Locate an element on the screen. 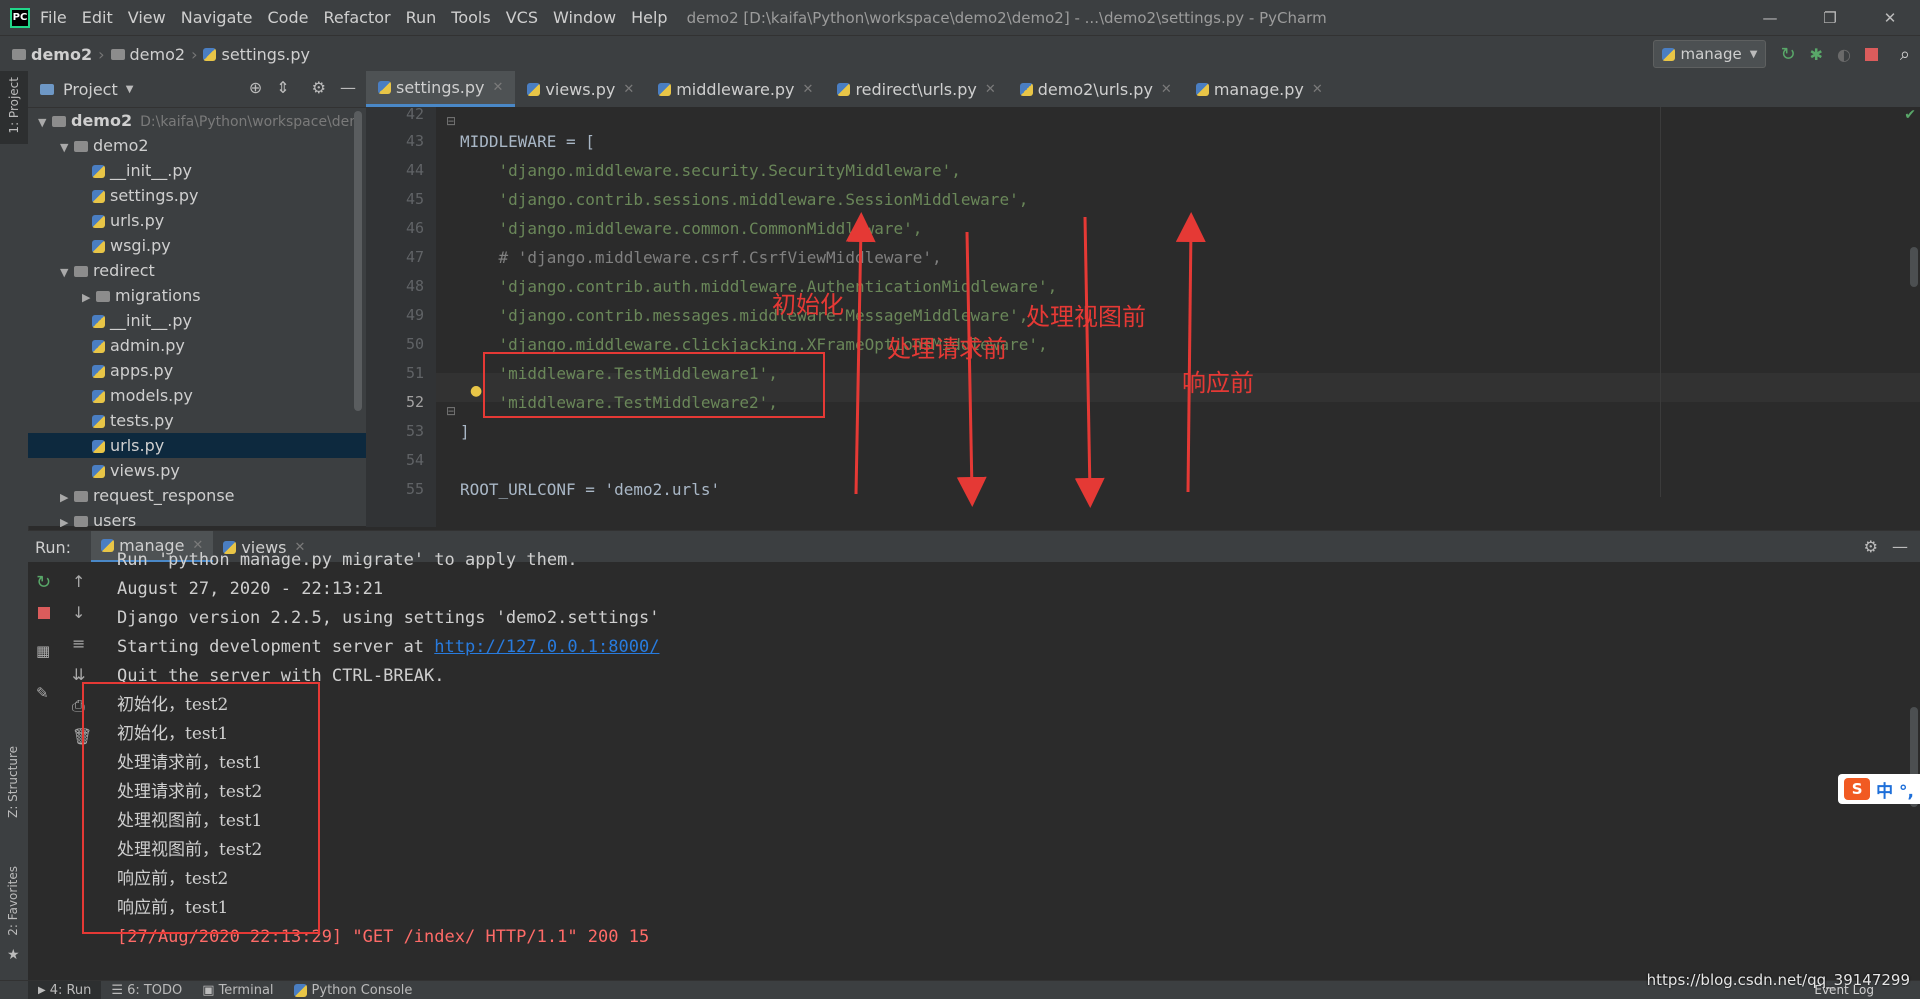  status-tab-python-console: Python Console is located at coordinates (353, 990).